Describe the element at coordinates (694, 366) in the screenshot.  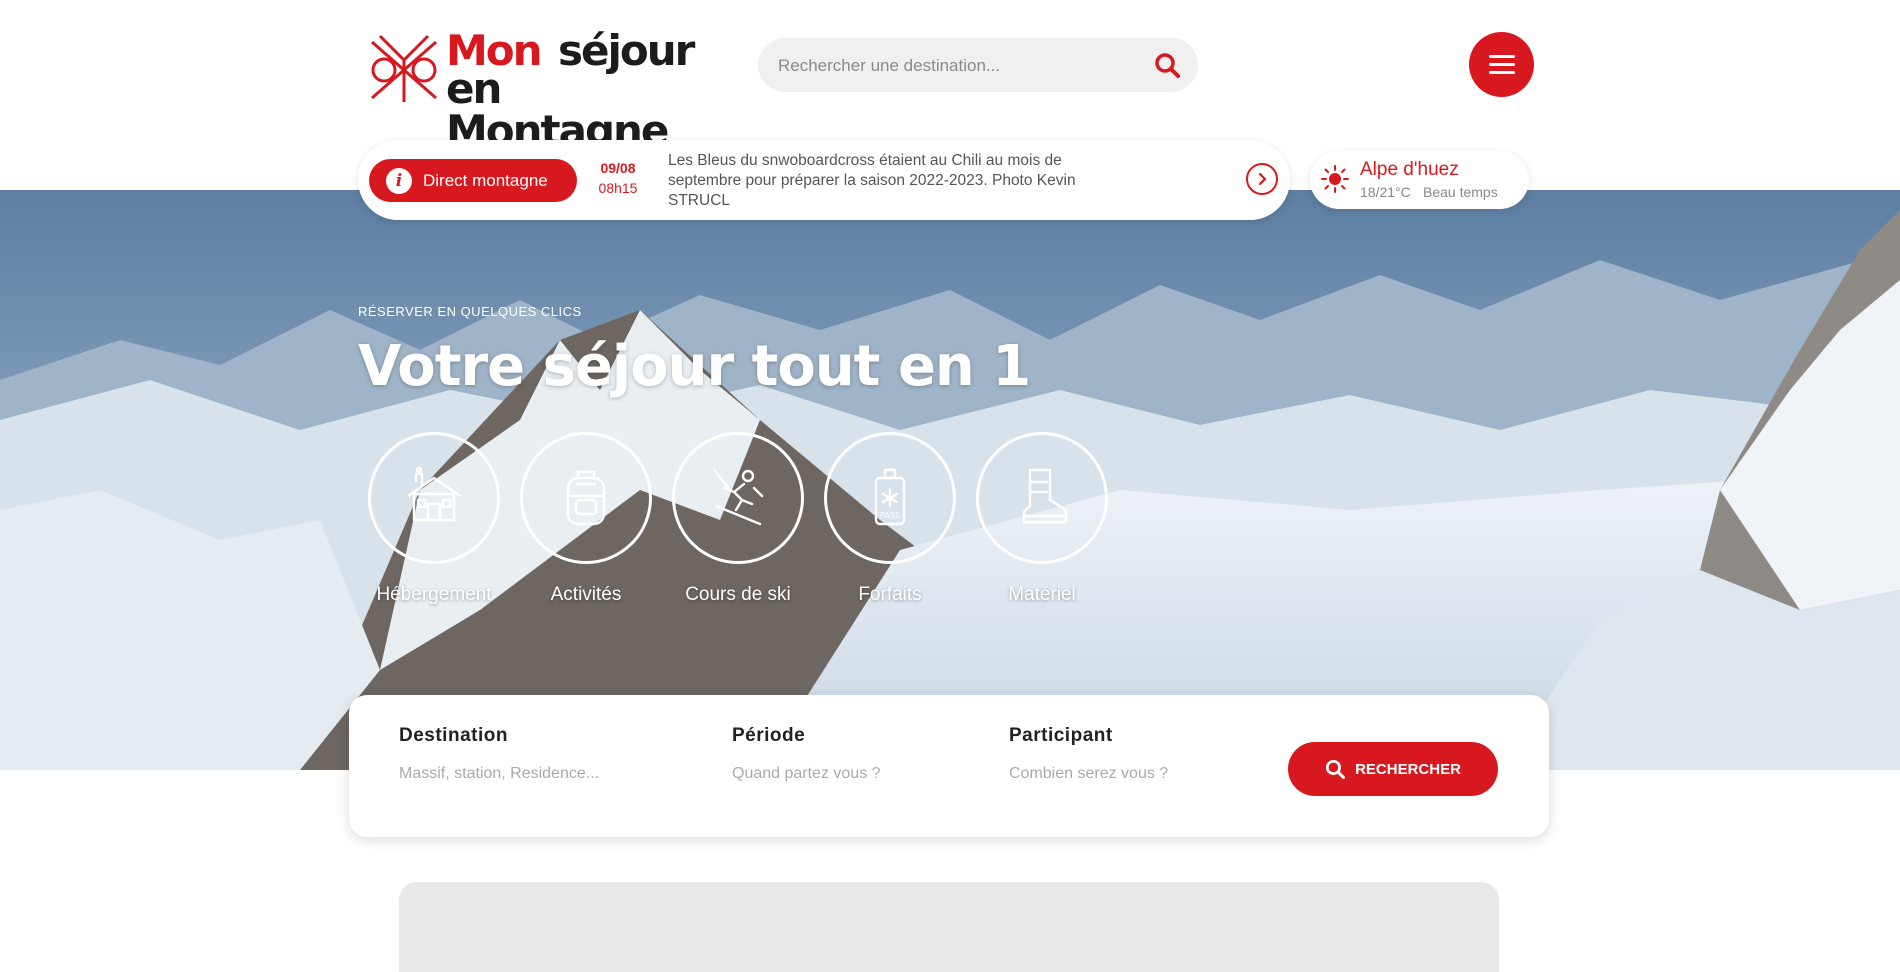
I see `hero-title: Votre séjour tout en 1` at that location.